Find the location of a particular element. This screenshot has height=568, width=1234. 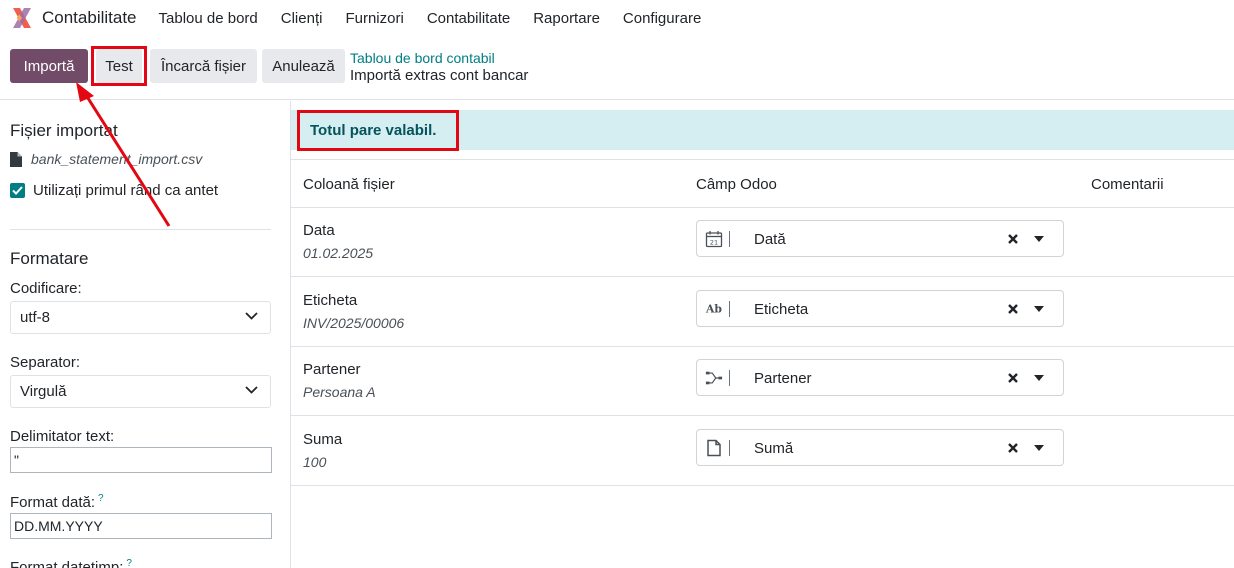

date-format-label: Format dată:? is located at coordinates (57, 502).